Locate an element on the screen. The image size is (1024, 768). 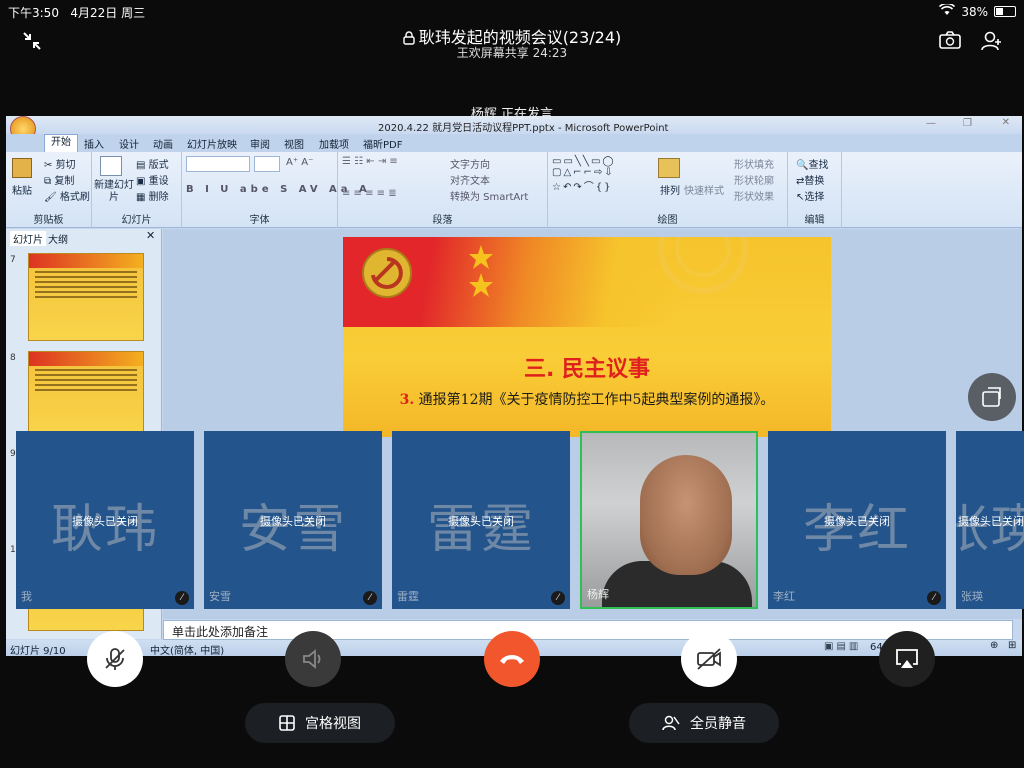
screen-share-info: 王欢屏幕共享 24:23 is located at coordinates (512, 53).